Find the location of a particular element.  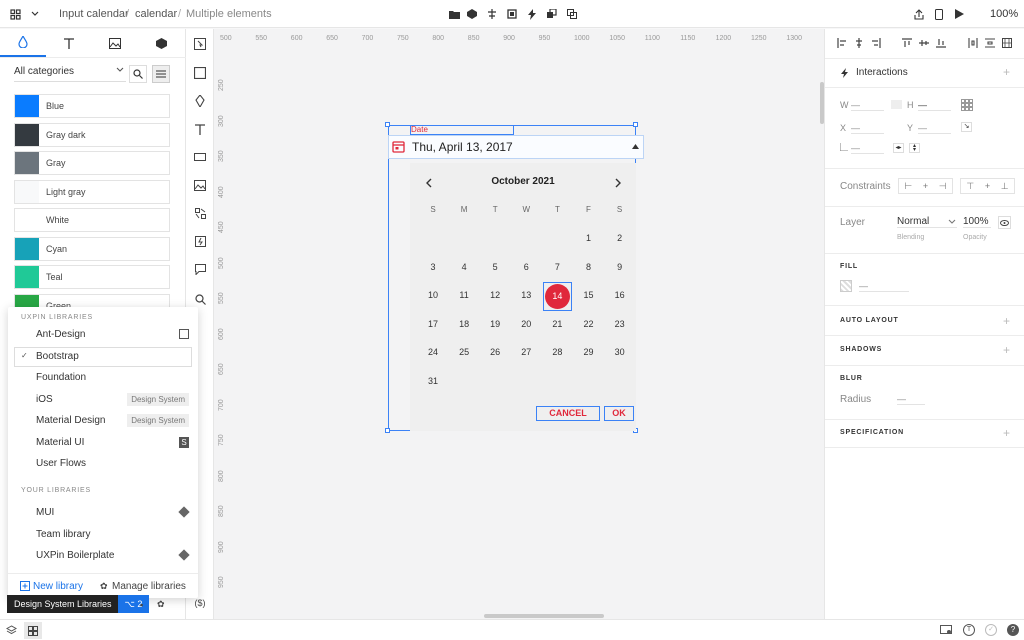

horizontal-scrollbar is located at coordinates (544, 616).